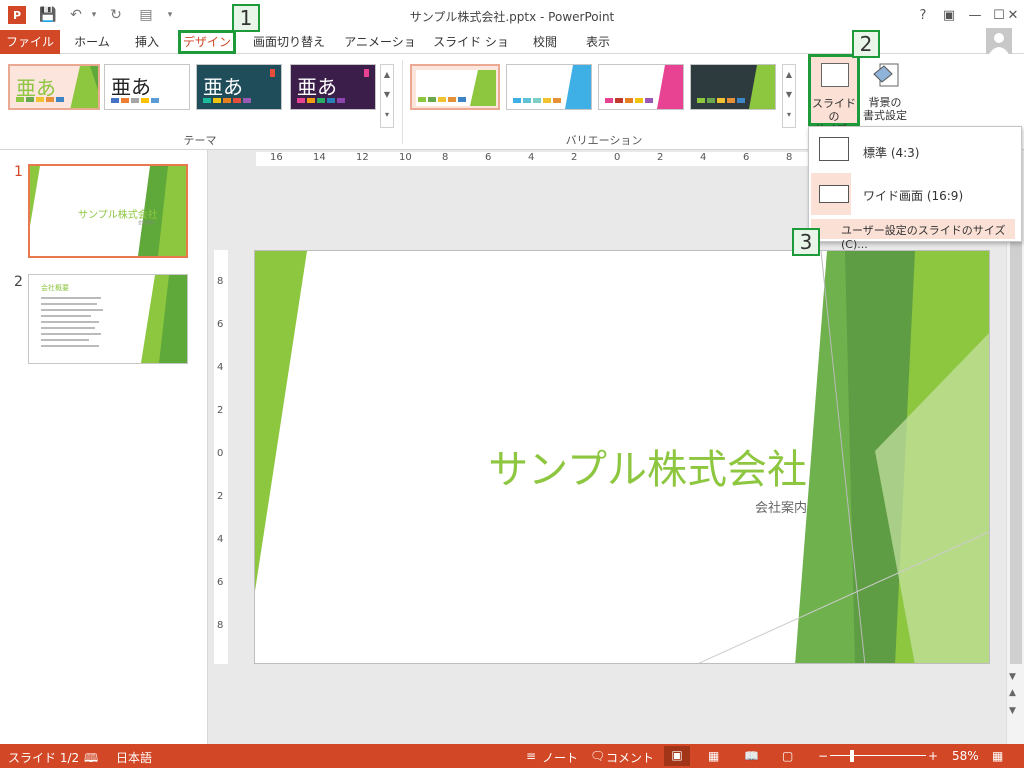 This screenshot has height=770, width=1024. I want to click on comments-button: コメント, so click(630, 757).